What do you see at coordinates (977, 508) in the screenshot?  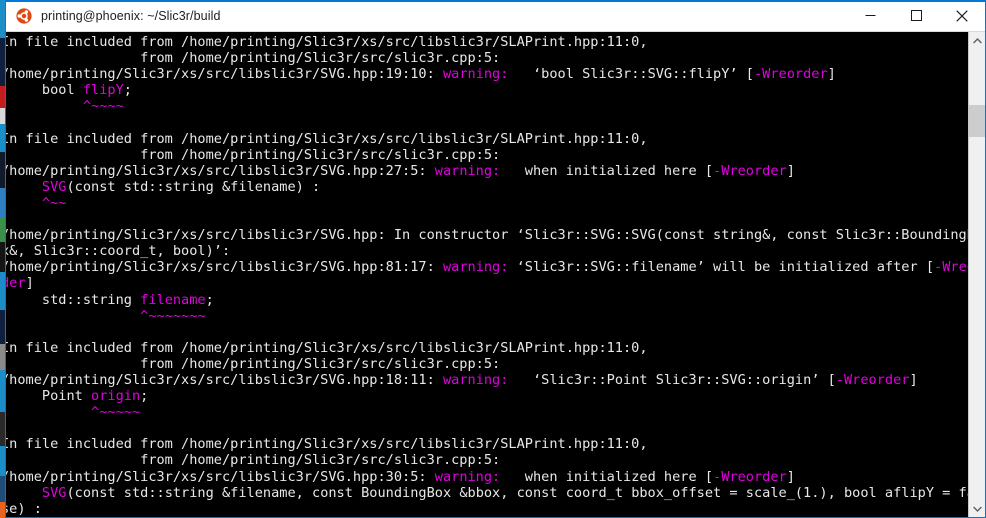 I see `chevron-down-icon` at bounding box center [977, 508].